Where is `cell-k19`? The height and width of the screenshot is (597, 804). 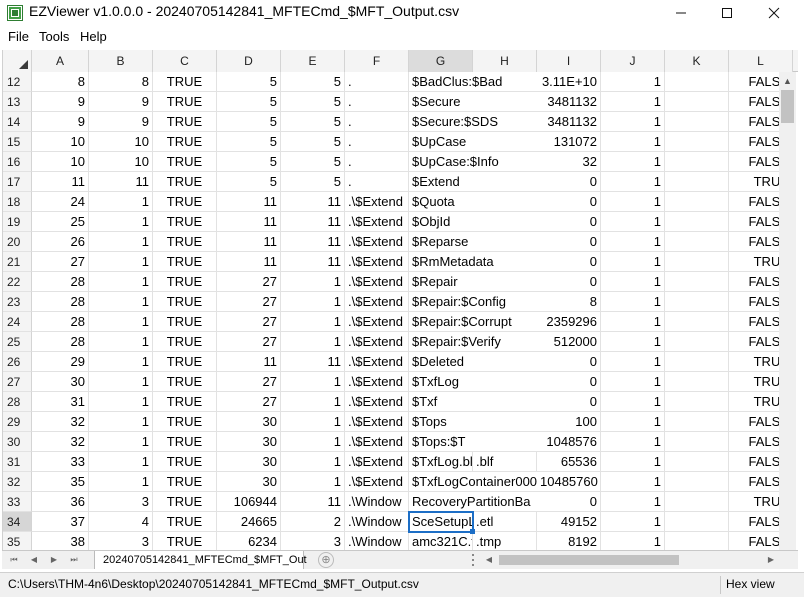 cell-k19 is located at coordinates (697, 222).